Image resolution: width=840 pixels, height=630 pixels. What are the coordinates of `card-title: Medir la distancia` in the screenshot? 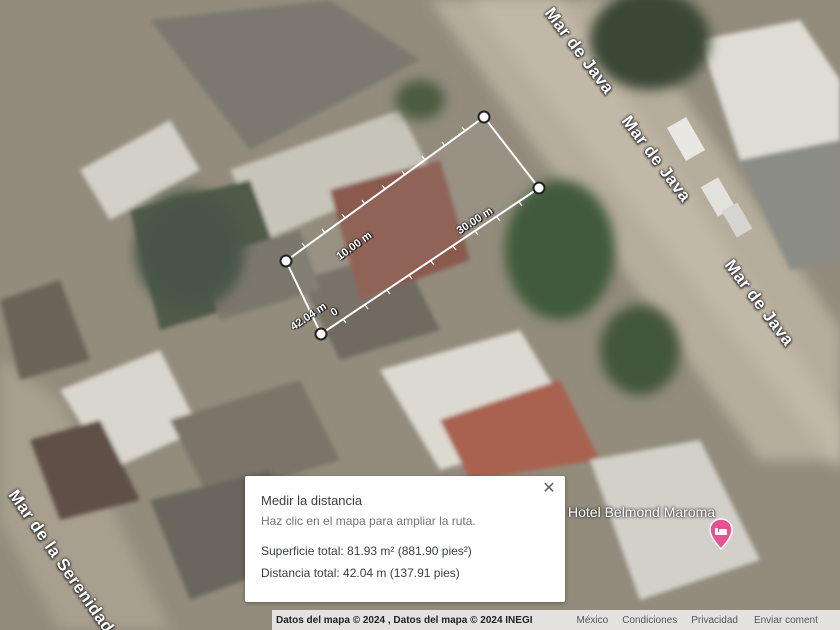 It's located at (312, 500).